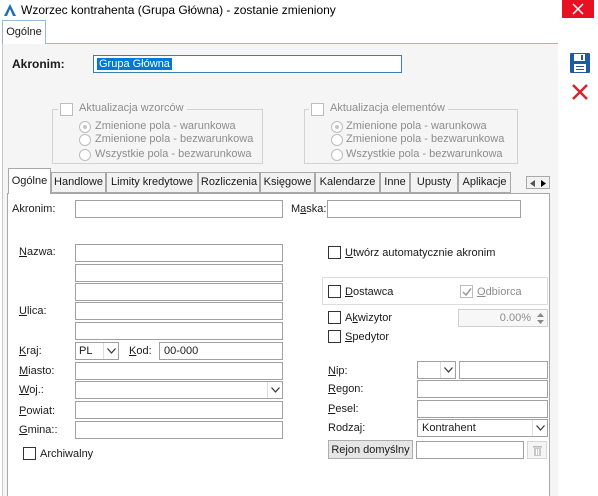 The width and height of the screenshot is (598, 496). Describe the element at coordinates (30, 351) in the screenshot. I see `kraj-label: Kraj:` at that location.